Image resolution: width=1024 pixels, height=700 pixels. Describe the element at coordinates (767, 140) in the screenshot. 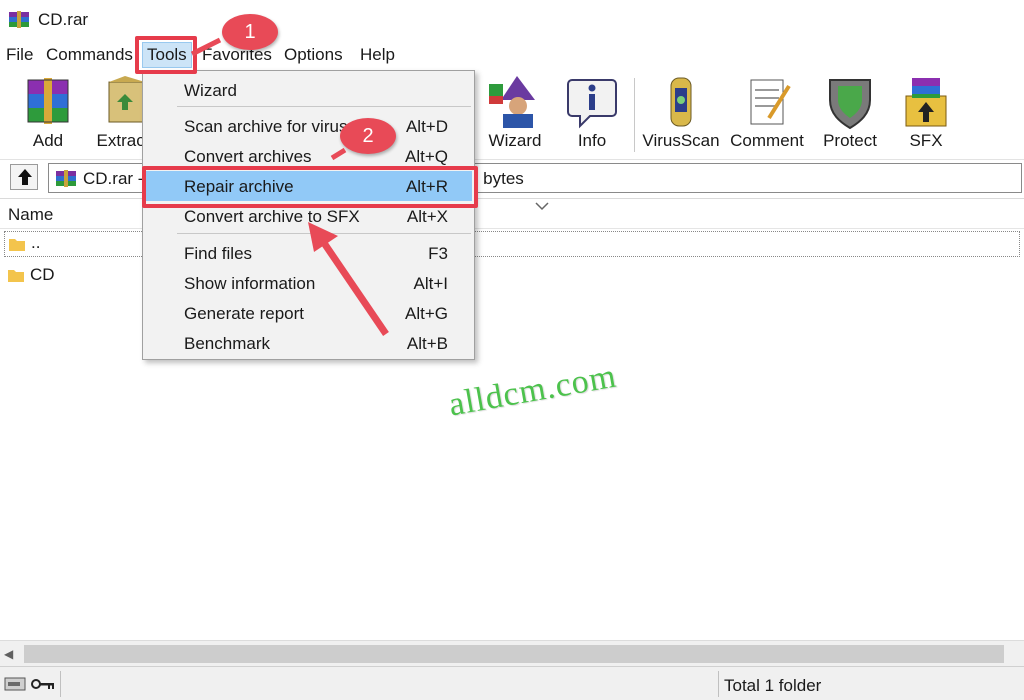

I see `comment-label: Comment` at that location.